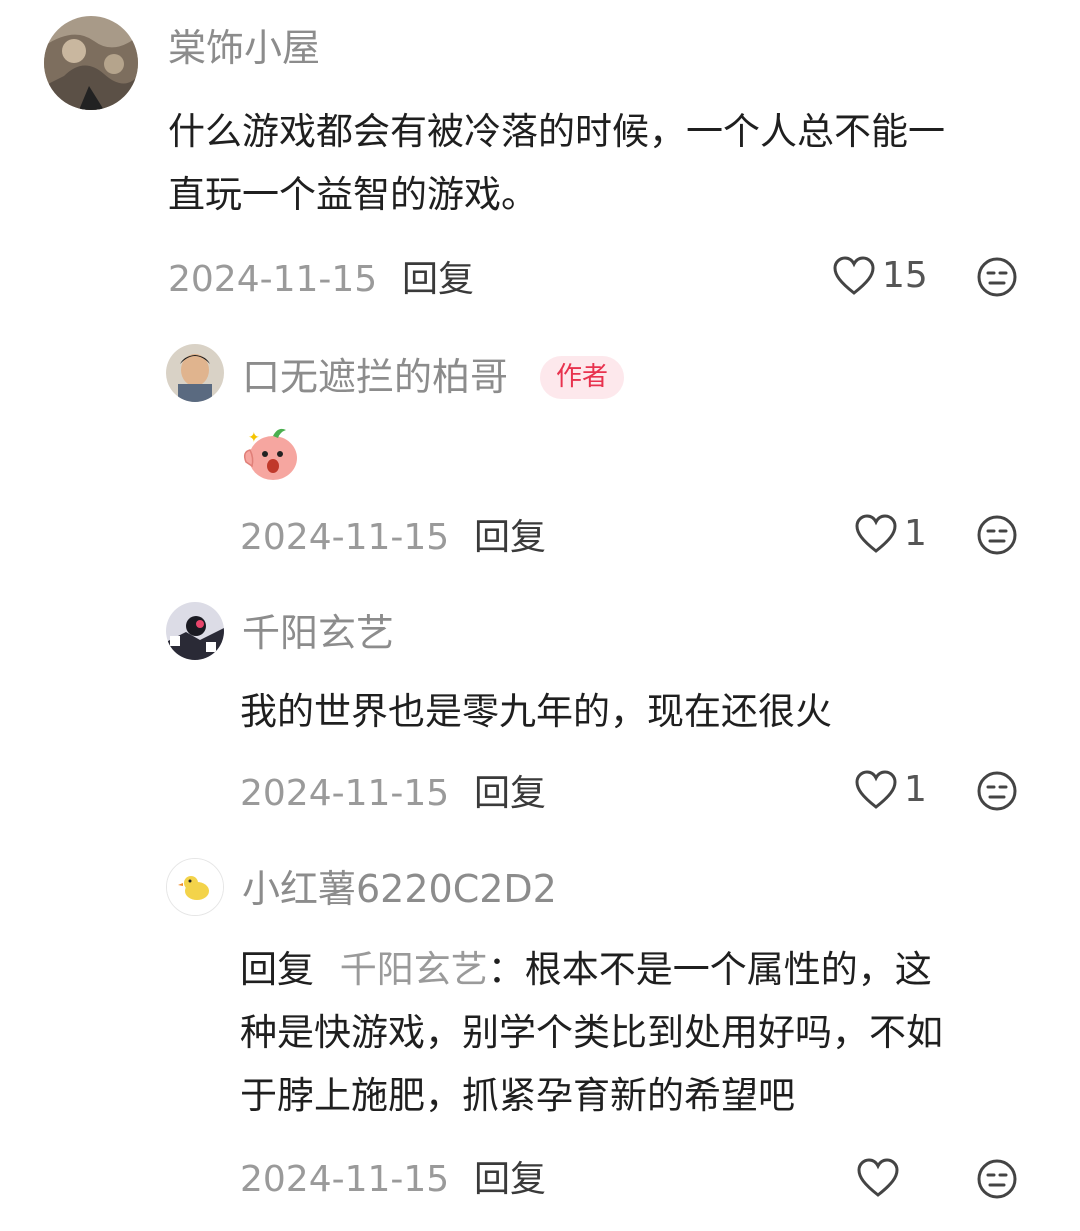  I want to click on child-photo-avatar-icon, so click(195, 373).